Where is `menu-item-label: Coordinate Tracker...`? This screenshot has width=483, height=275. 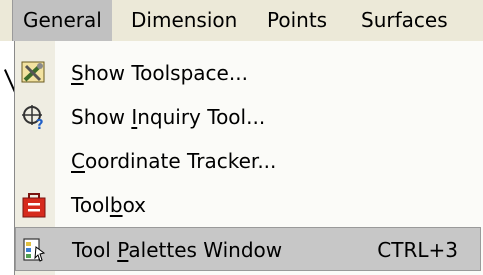
menu-item-label: Coordinate Tracker... is located at coordinates (174, 161).